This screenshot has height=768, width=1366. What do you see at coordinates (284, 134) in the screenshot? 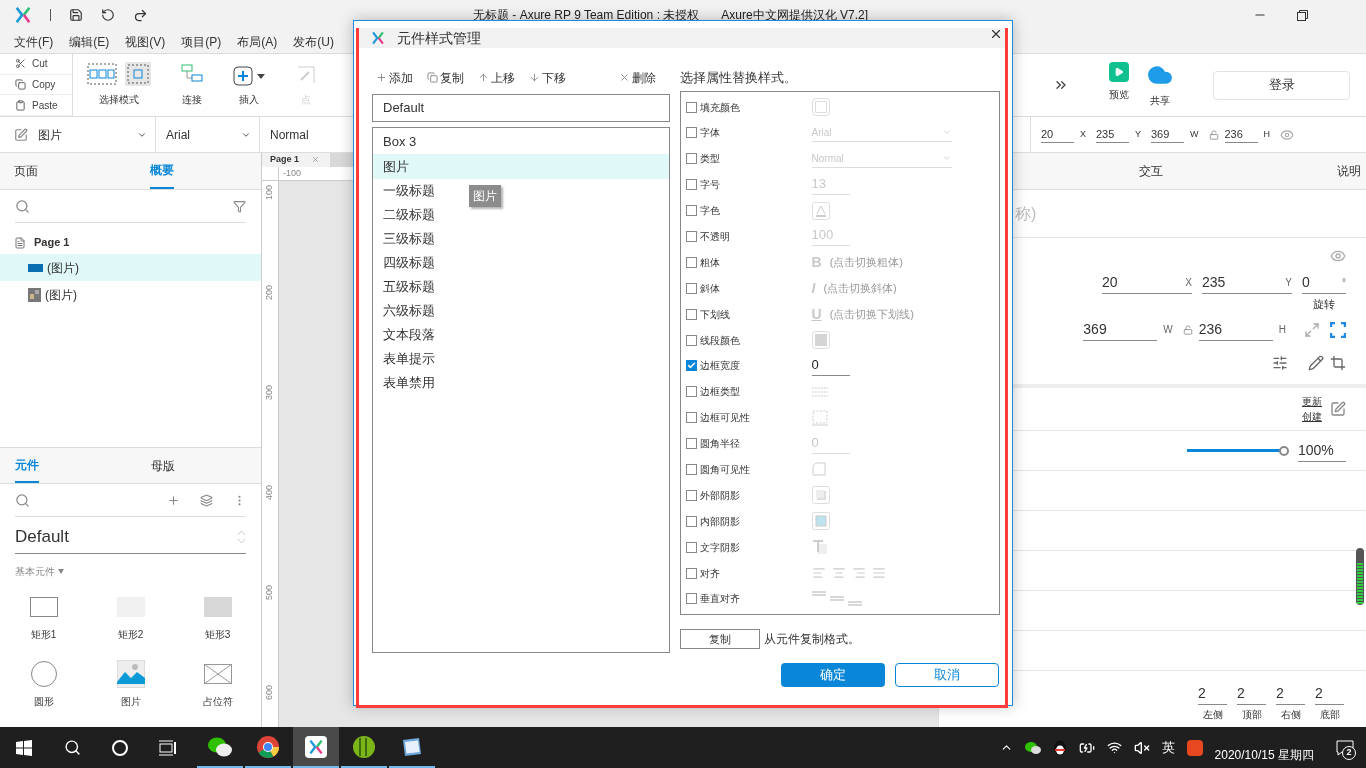
I see `font-weight-dropdown: Normal` at bounding box center [284, 134].